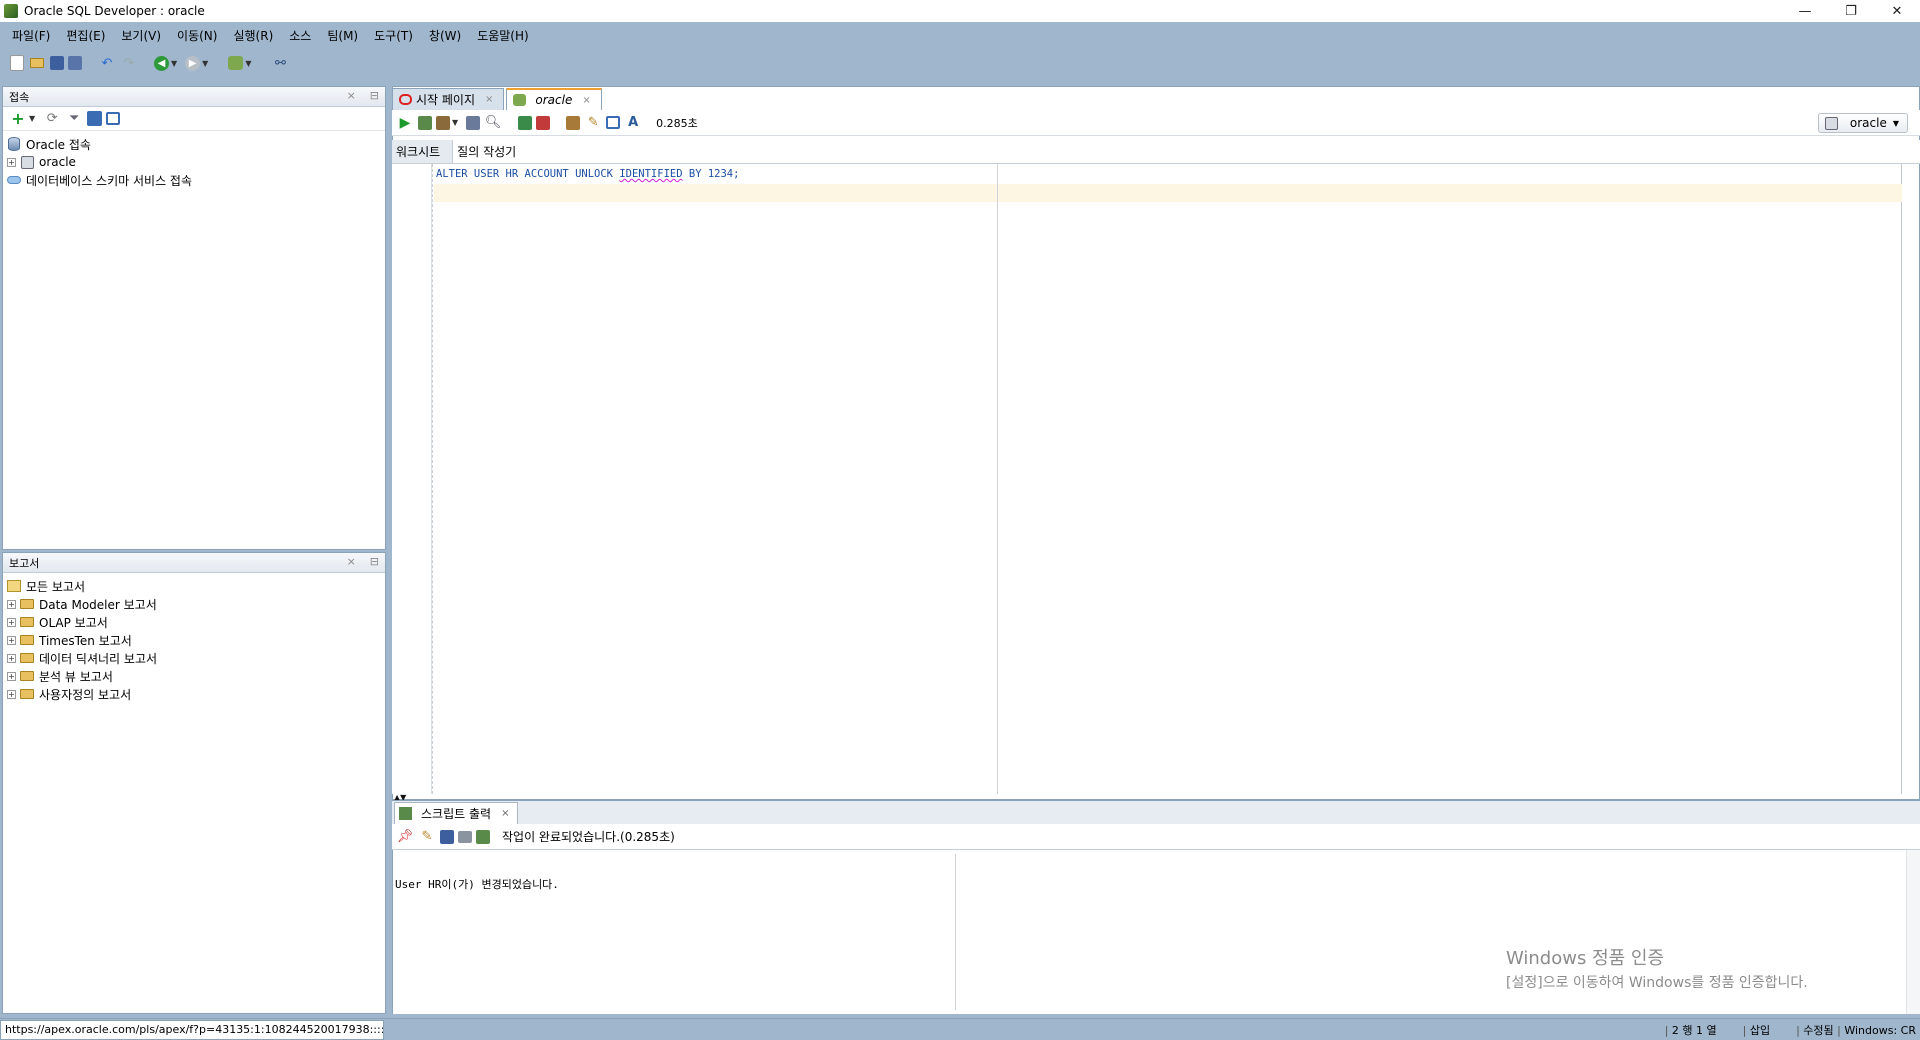  I want to click on tree-item-olap-reports: + OLAP 보고서, so click(194, 622).